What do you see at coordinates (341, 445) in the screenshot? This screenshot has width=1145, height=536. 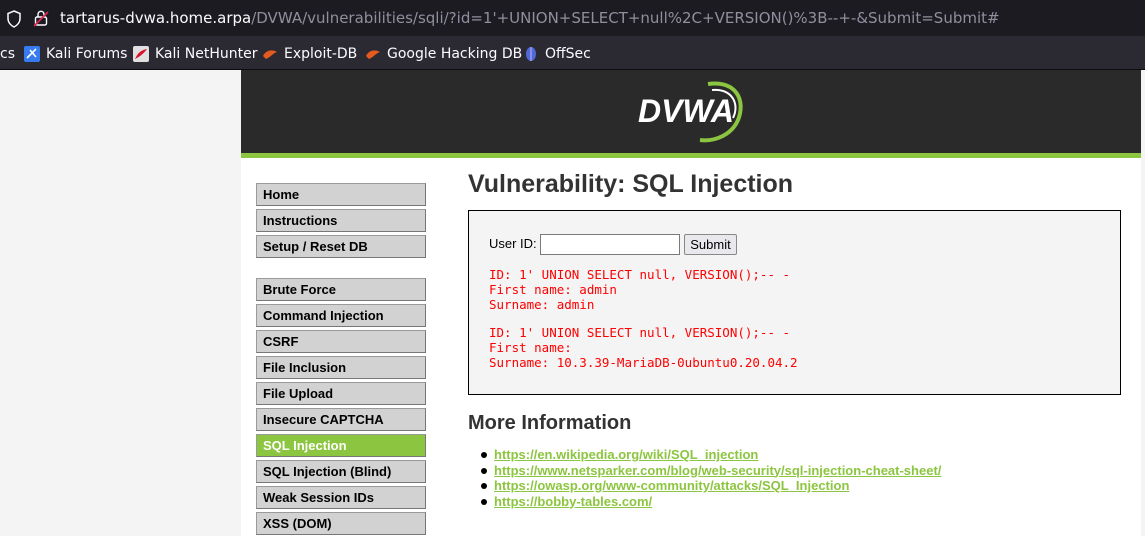 I see `menu-item-sql-injection: SQL Injection` at bounding box center [341, 445].